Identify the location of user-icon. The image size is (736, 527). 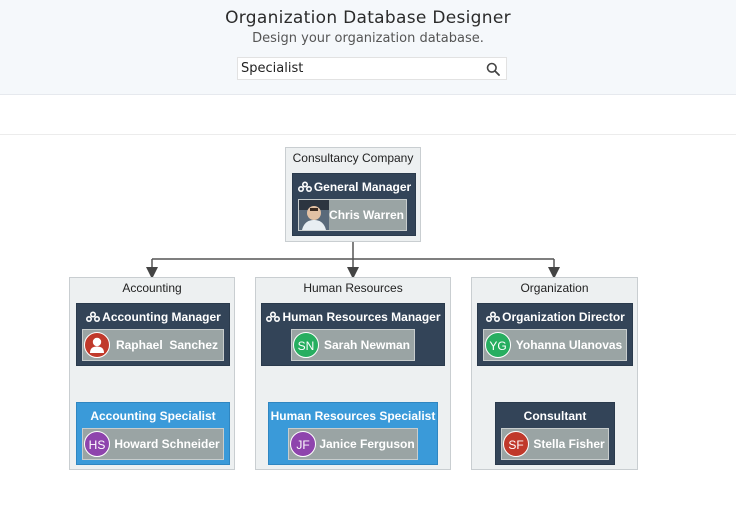
(97, 345).